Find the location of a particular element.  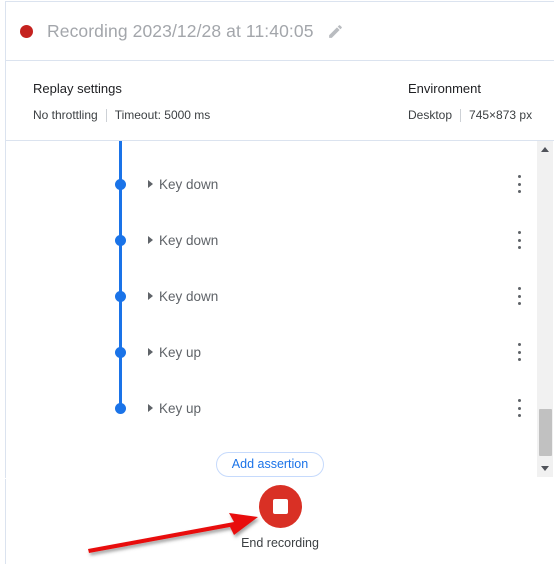

replay-settings-values: No throttling Timeout: 5000 ms is located at coordinates (121, 115).